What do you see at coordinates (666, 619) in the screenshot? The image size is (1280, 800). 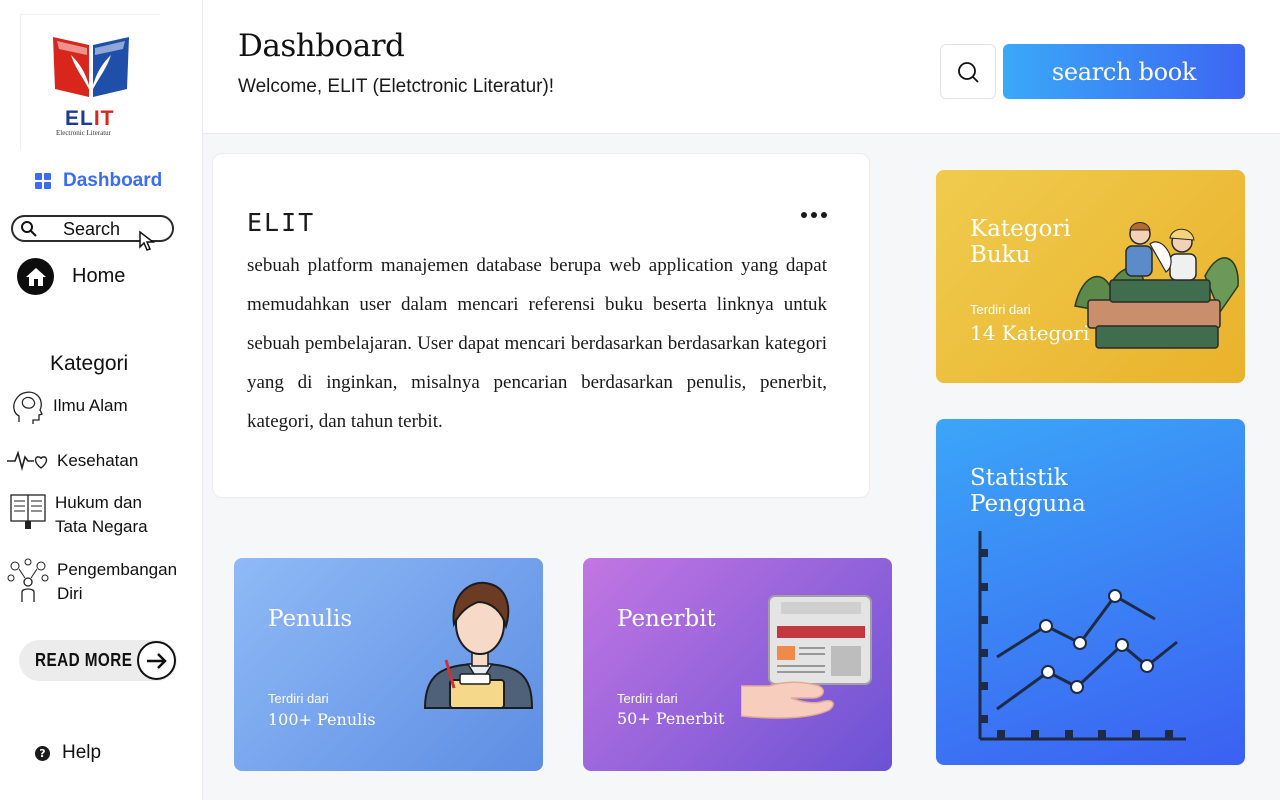 I see `penerbit-title: Penerbit` at bounding box center [666, 619].